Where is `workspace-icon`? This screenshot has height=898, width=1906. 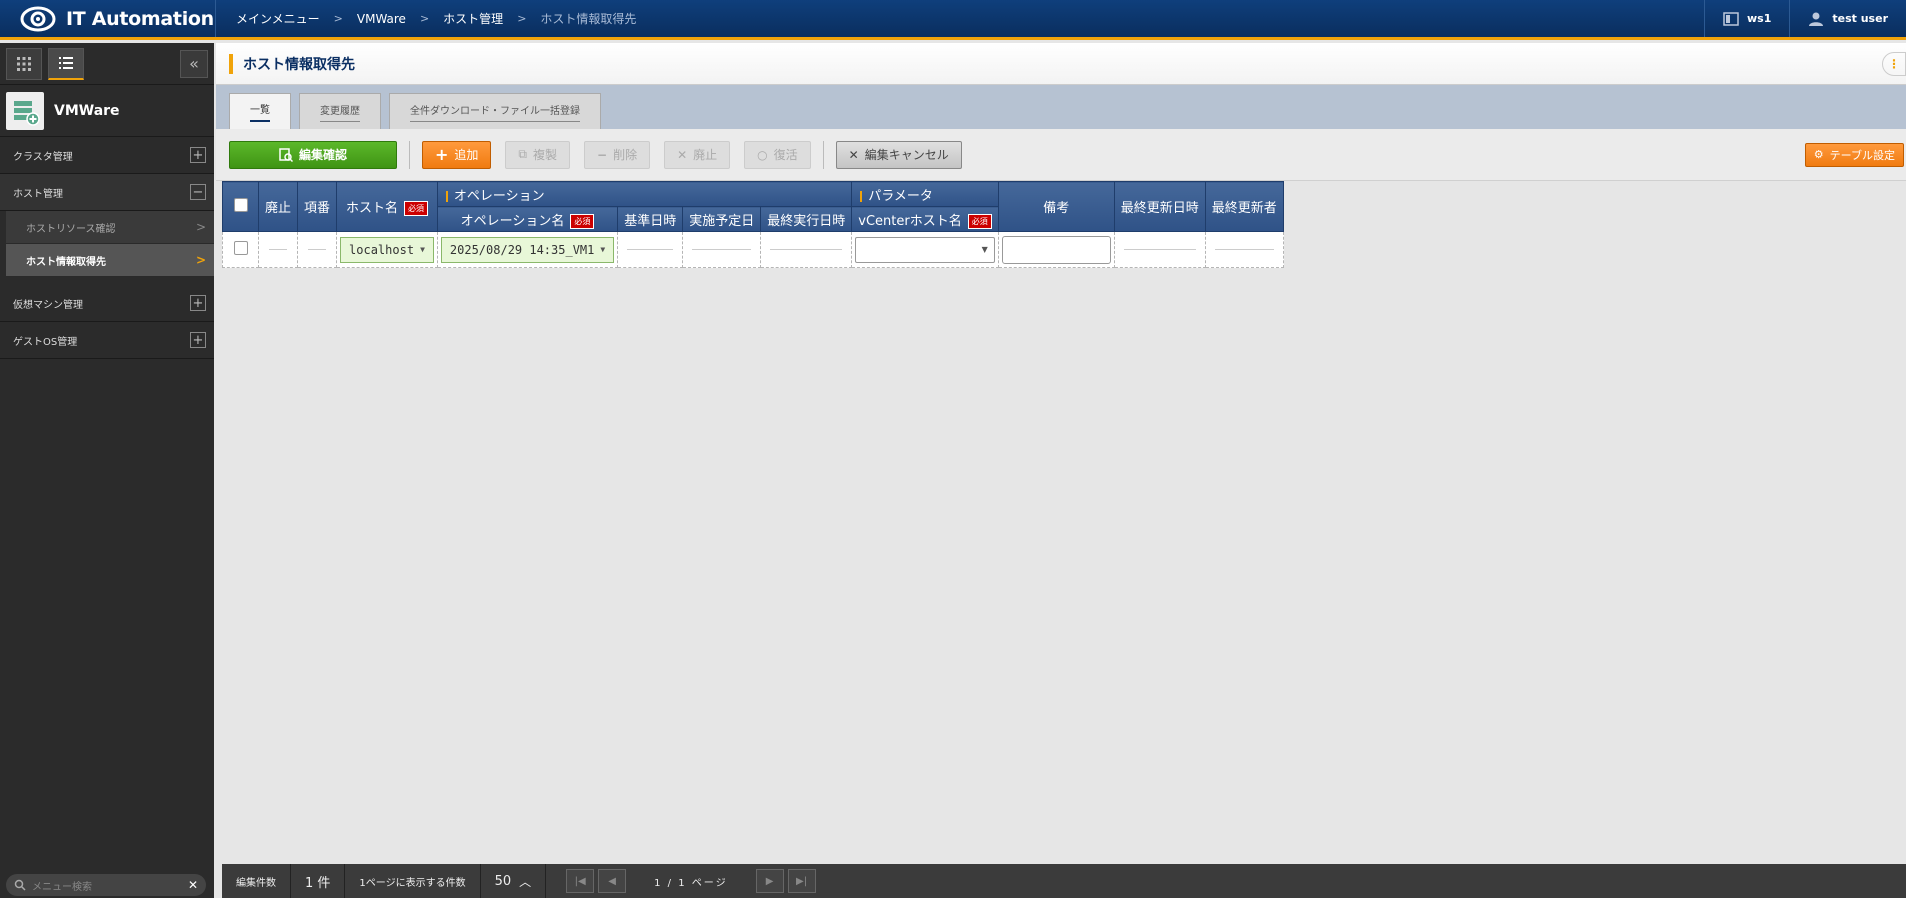 workspace-icon is located at coordinates (1731, 18).